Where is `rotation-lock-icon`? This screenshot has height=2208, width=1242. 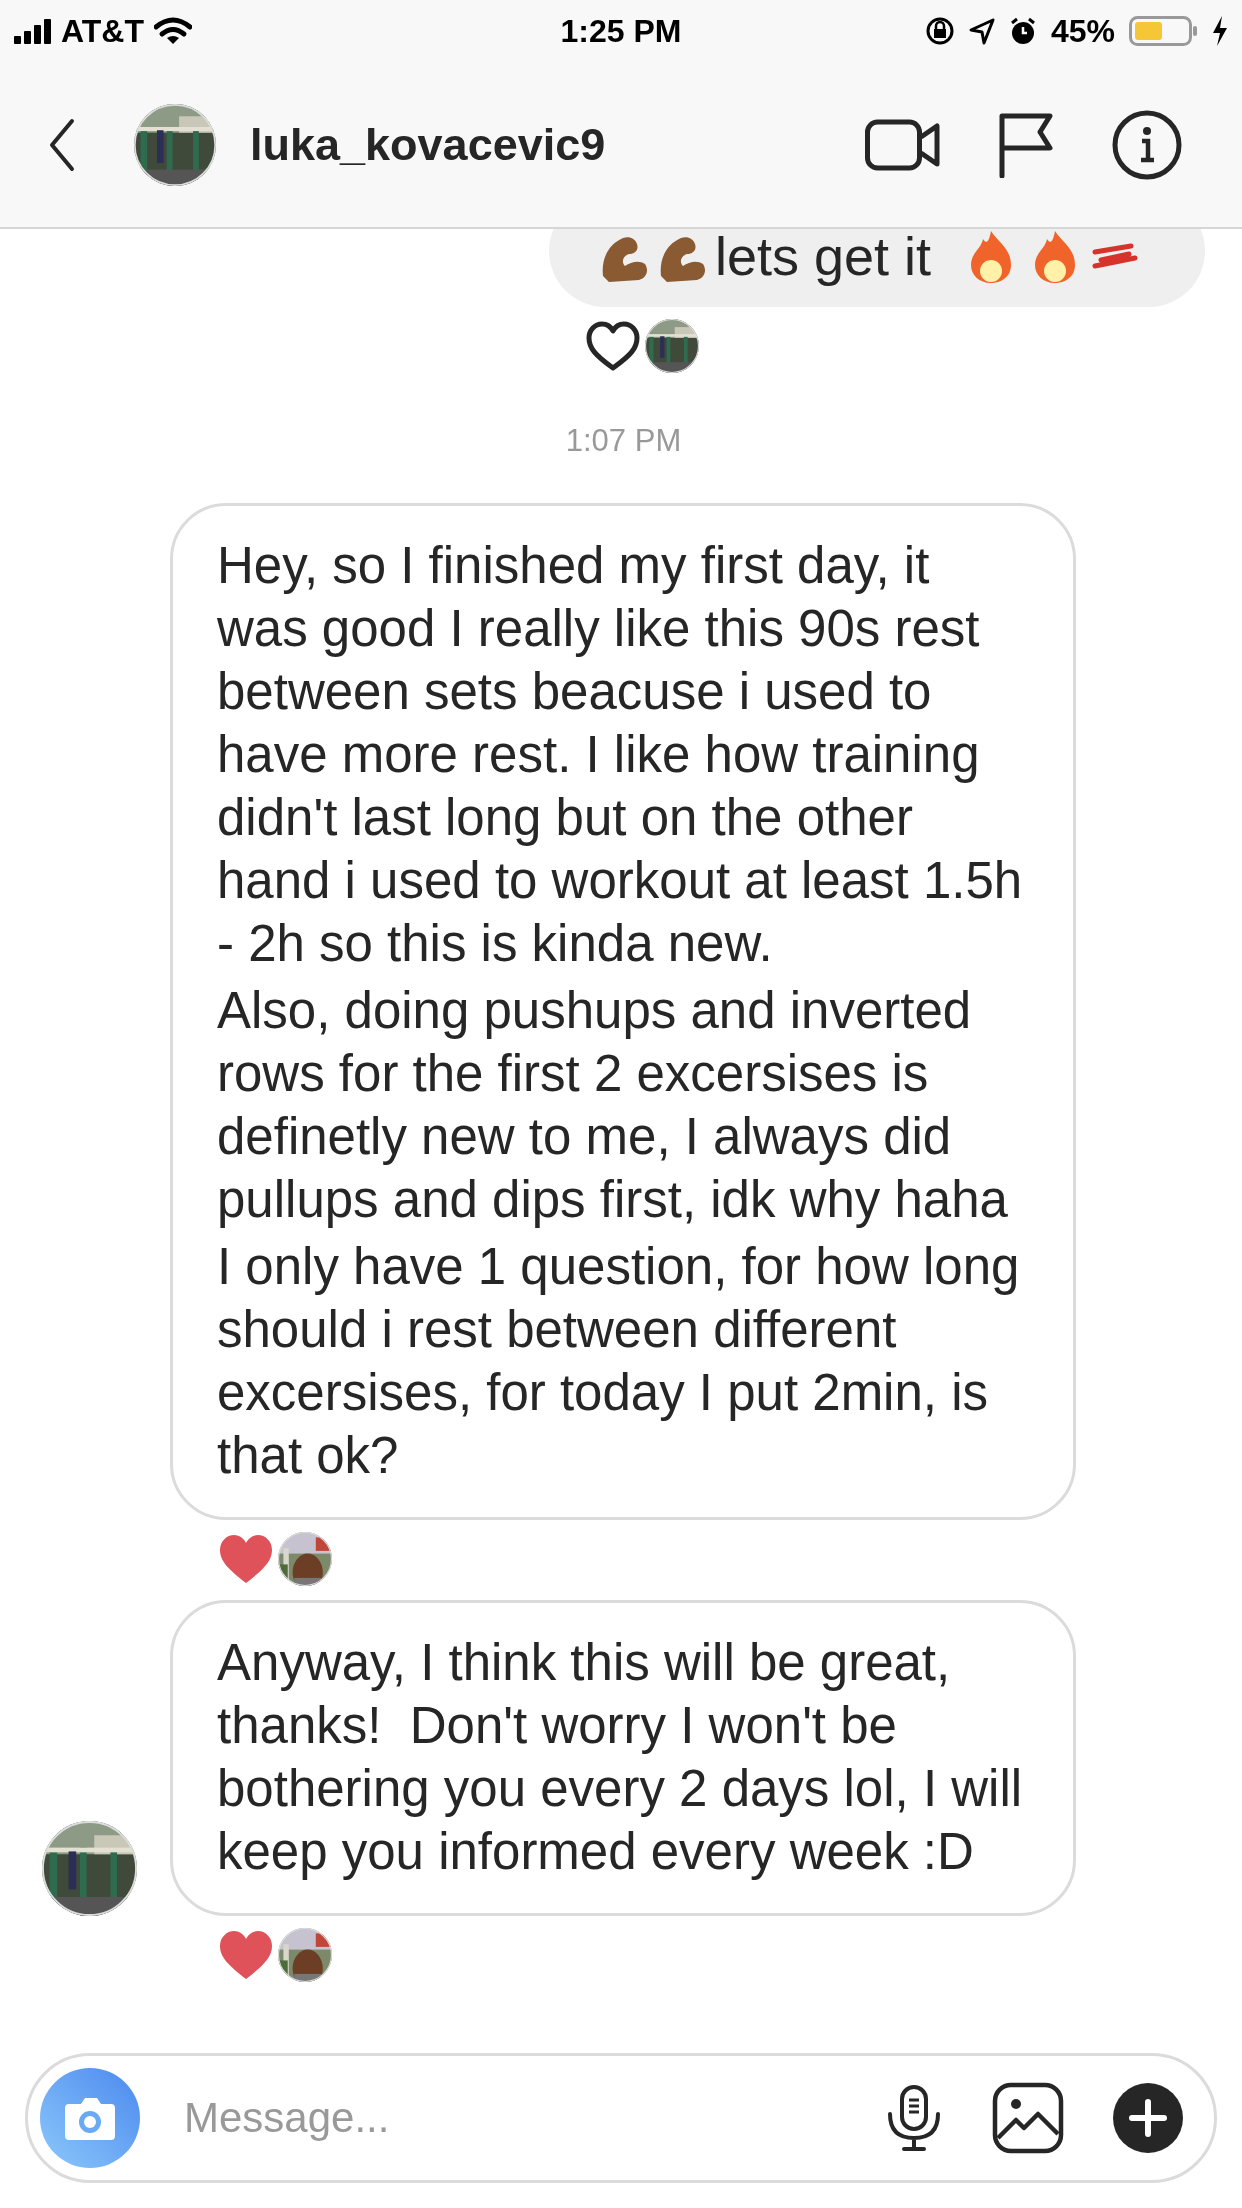 rotation-lock-icon is located at coordinates (939, 31).